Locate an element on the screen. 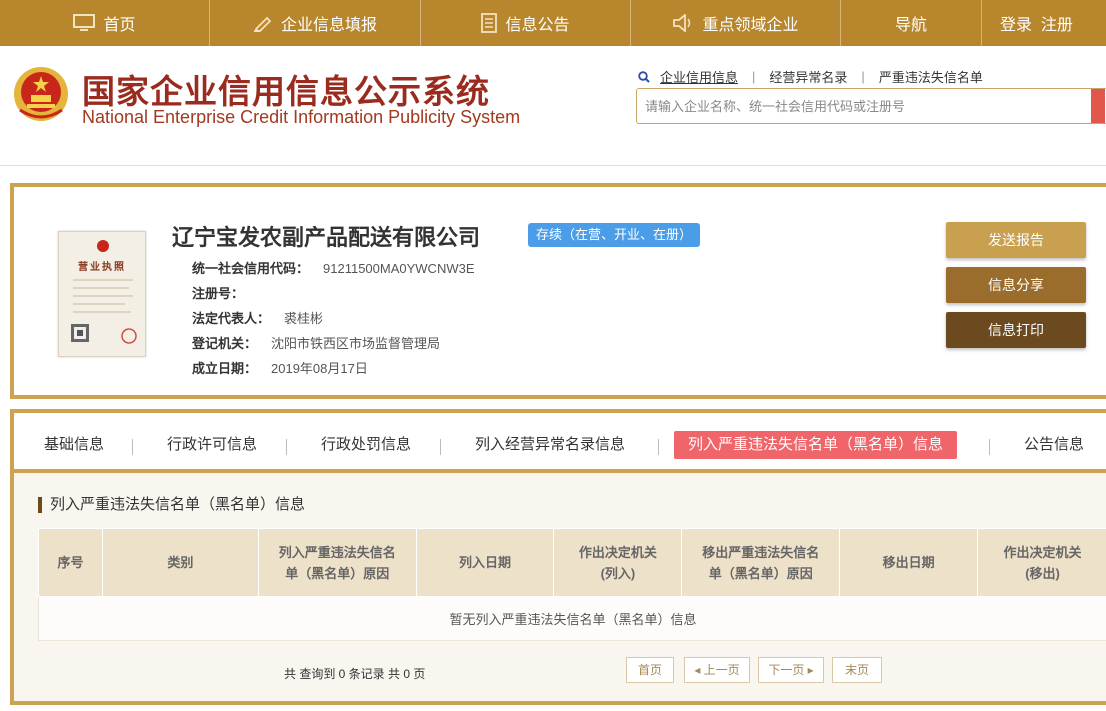 Image resolution: width=1106 pixels, height=711 pixels. tab-basic-info: 基础信息 is located at coordinates (74, 445).